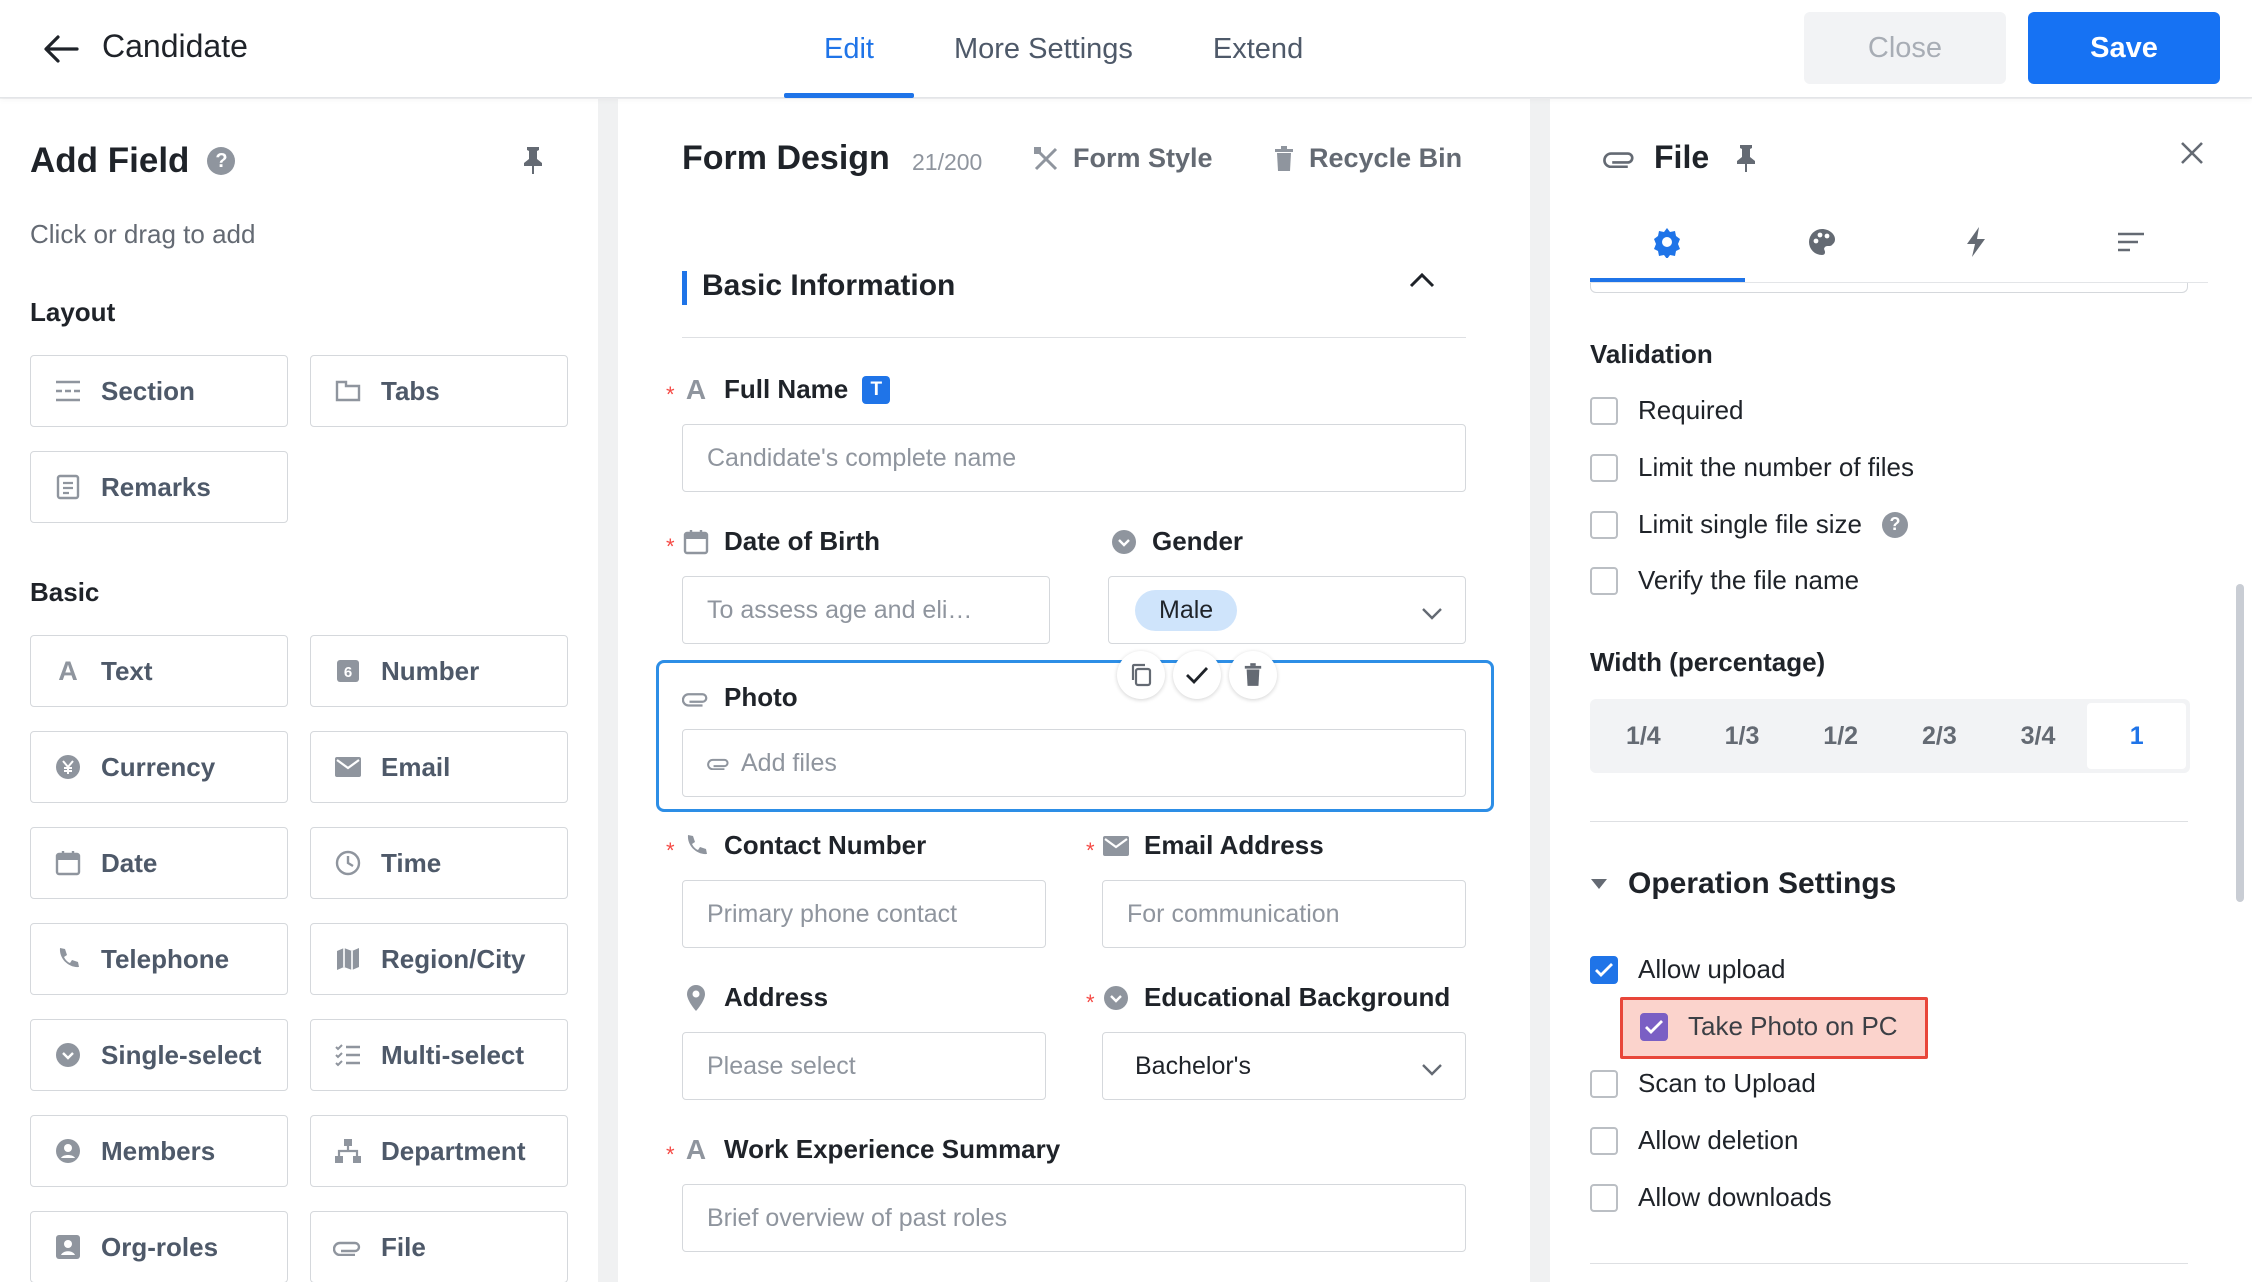  What do you see at coordinates (1287, 610) in the screenshot?
I see `gender-select: Male` at bounding box center [1287, 610].